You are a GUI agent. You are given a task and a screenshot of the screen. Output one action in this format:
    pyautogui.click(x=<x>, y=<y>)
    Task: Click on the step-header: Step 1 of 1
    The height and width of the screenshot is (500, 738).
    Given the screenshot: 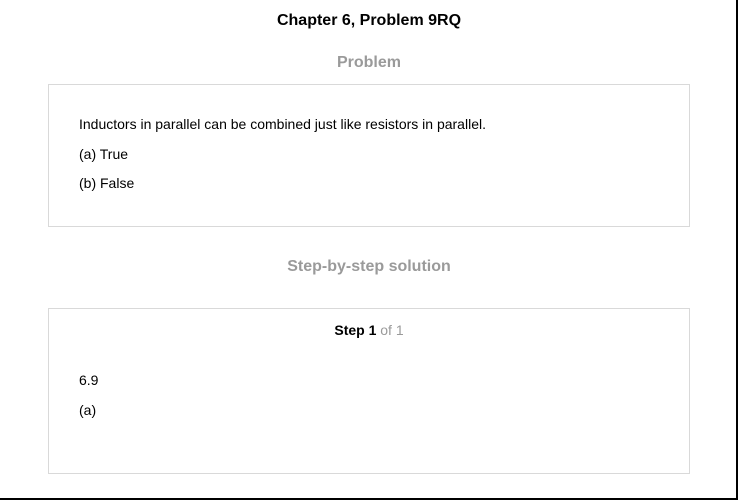 What is the action you would take?
    pyautogui.click(x=369, y=330)
    